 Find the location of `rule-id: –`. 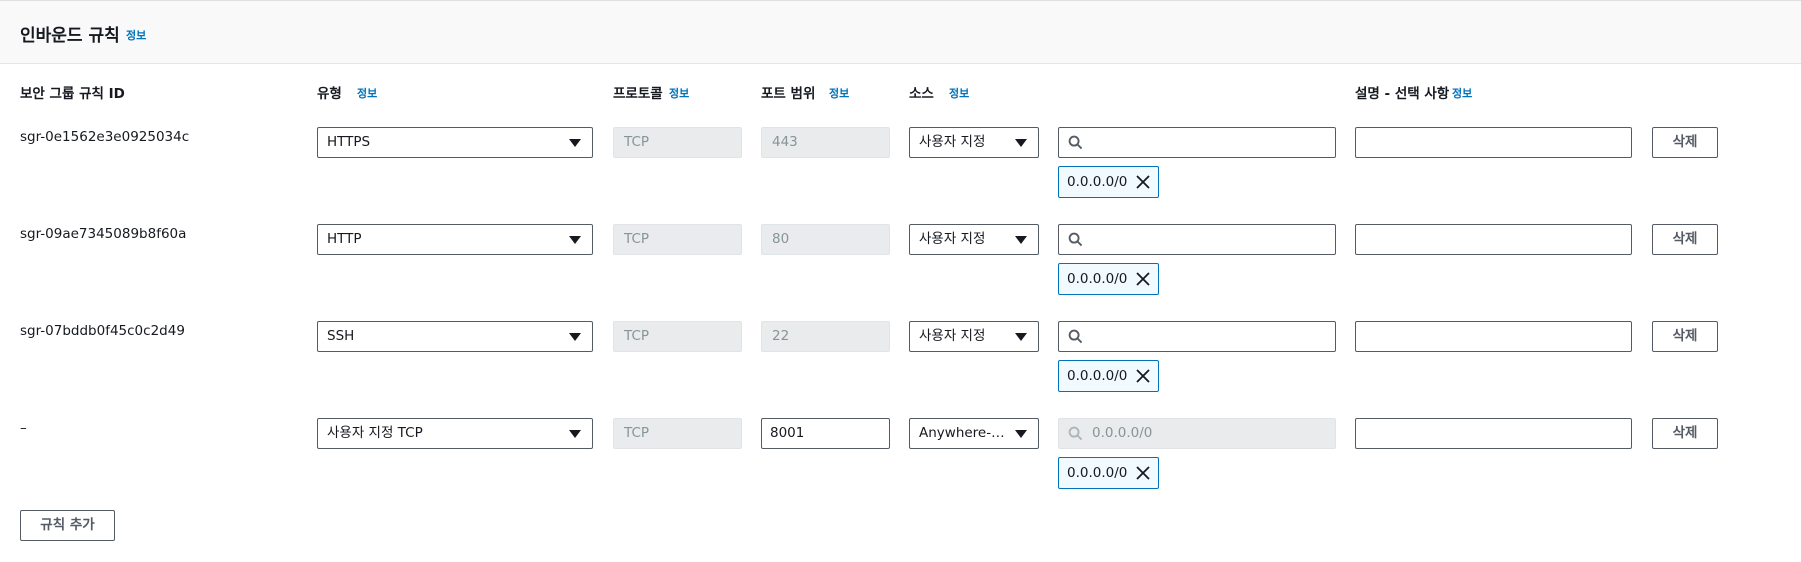

rule-id: – is located at coordinates (23, 428).